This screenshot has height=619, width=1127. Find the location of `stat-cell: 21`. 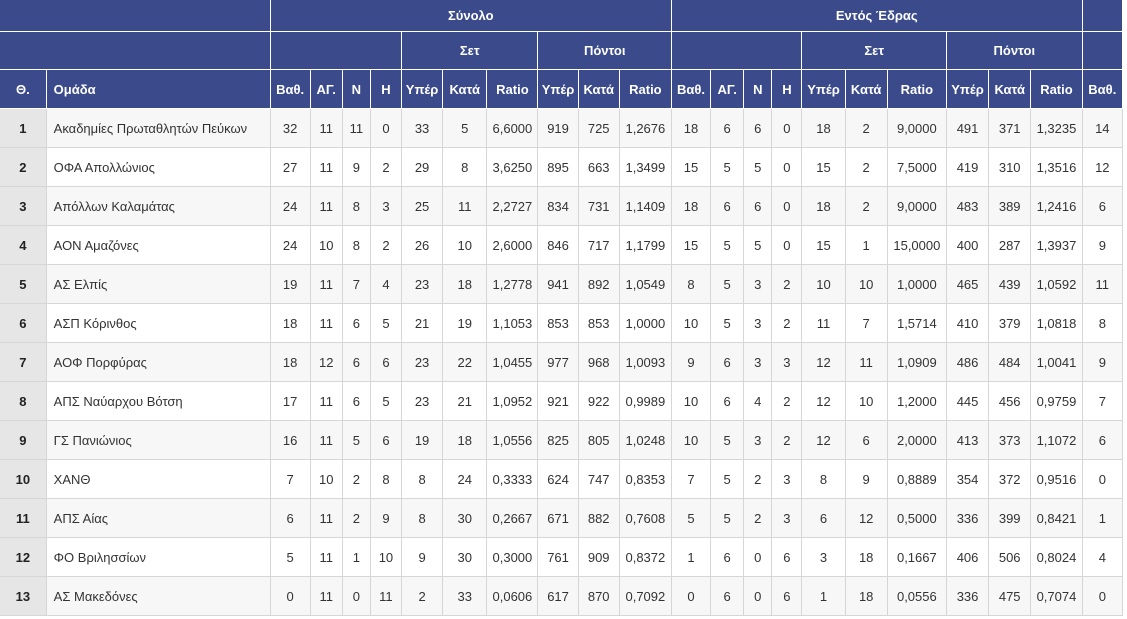

stat-cell: 21 is located at coordinates (422, 323).